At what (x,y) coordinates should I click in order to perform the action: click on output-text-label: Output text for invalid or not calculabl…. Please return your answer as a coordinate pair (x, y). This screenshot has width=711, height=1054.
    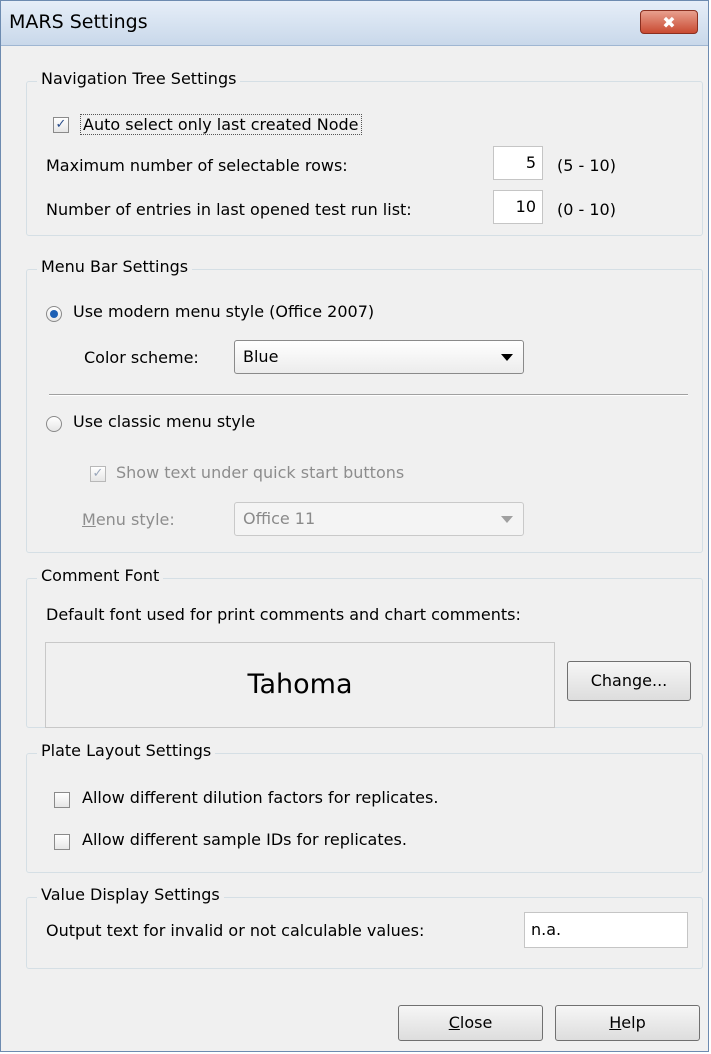
    Looking at the image, I should click on (235, 930).